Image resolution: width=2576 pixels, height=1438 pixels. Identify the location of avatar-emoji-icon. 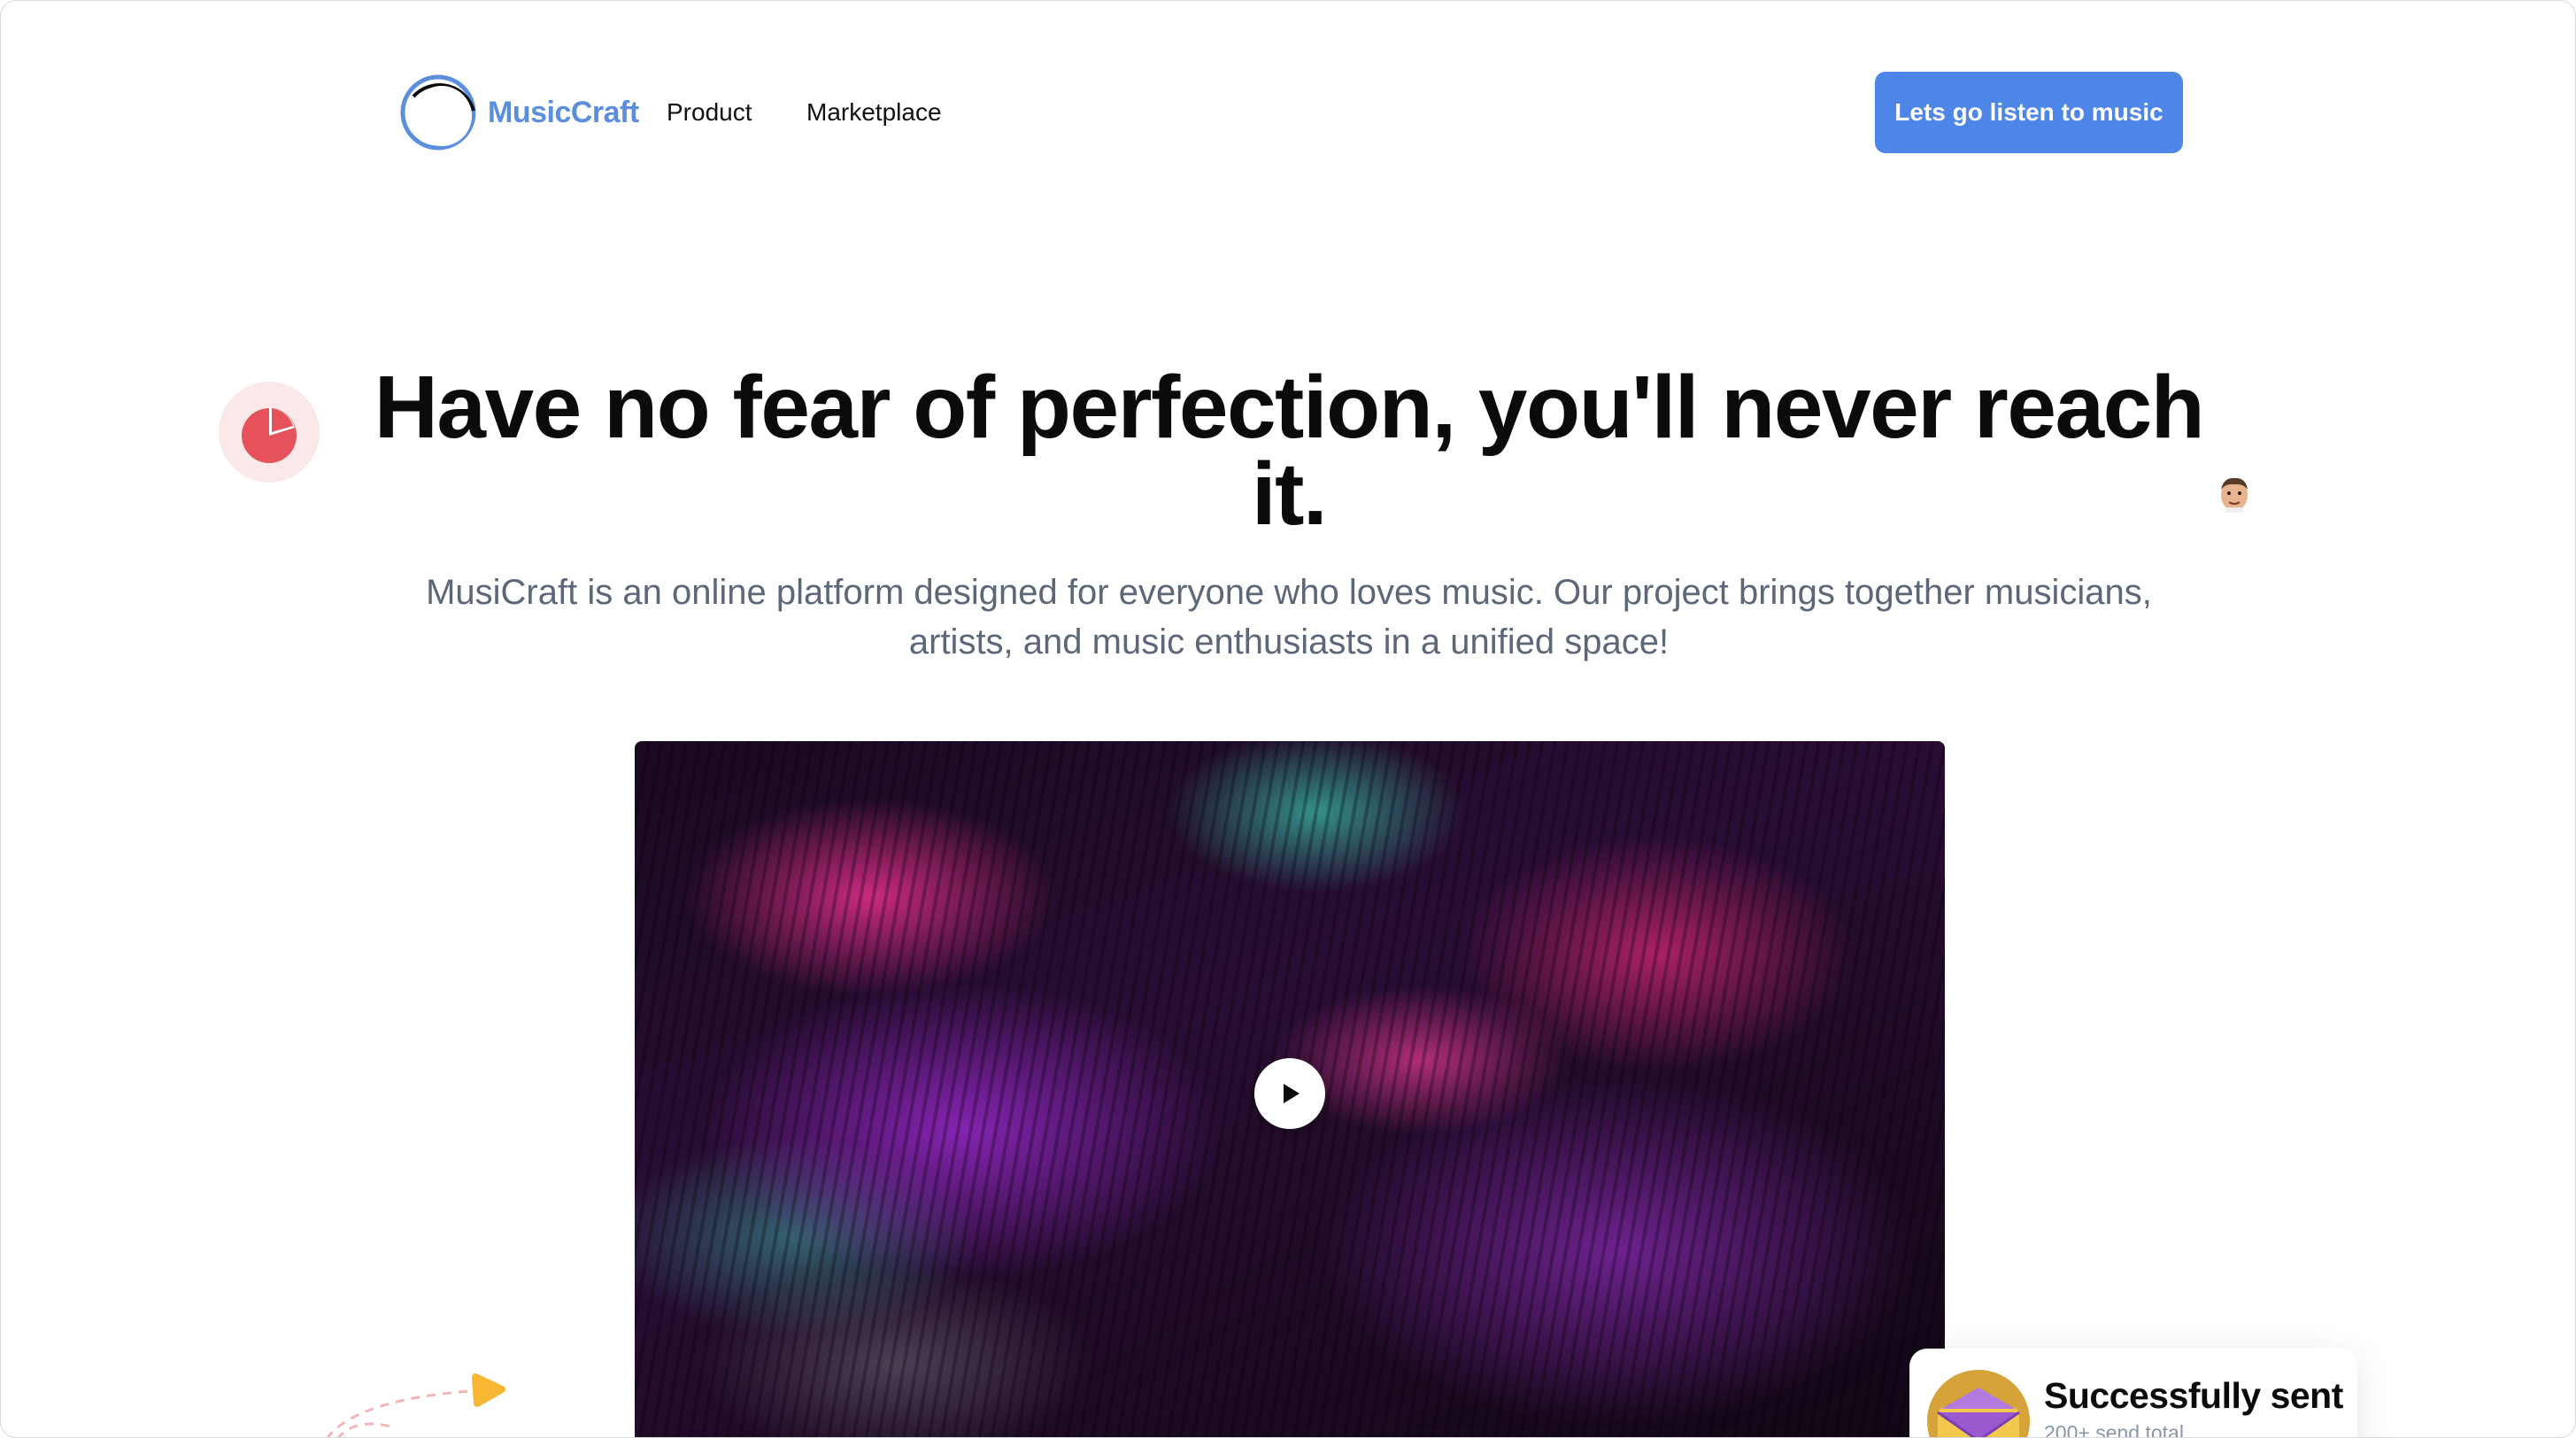
(2234, 495).